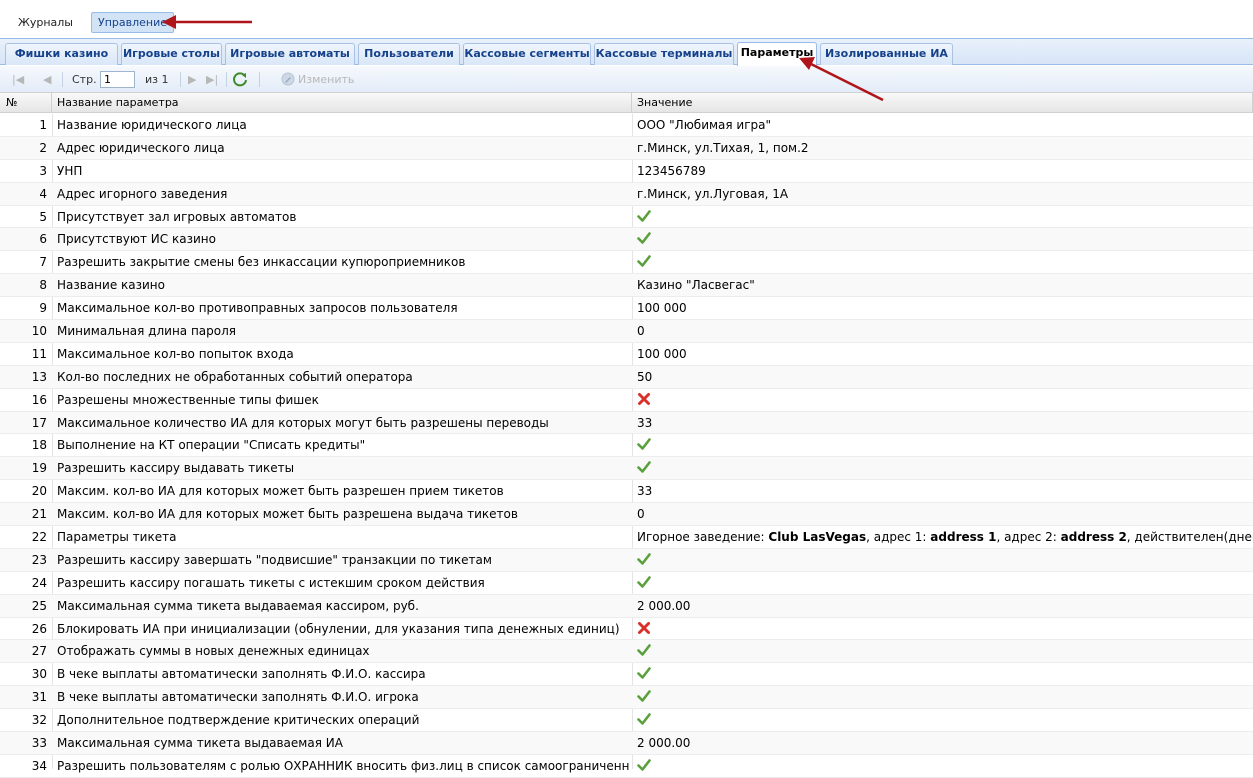 Image resolution: width=1253 pixels, height=778 pixels. I want to click on column-header-number: №, so click(26, 103).